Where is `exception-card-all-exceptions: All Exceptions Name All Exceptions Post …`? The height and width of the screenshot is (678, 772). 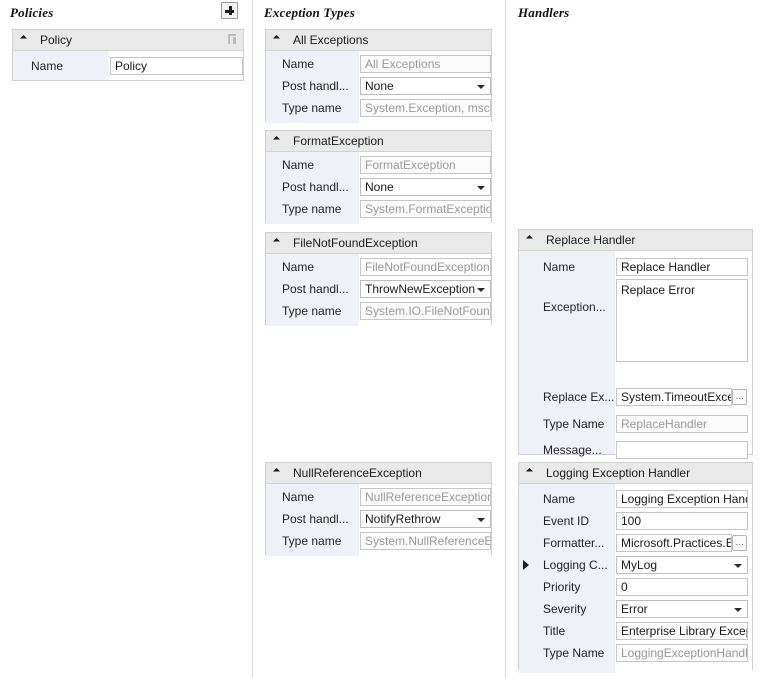 exception-card-all-exceptions: All Exceptions Name All Exceptions Post … is located at coordinates (378, 76).